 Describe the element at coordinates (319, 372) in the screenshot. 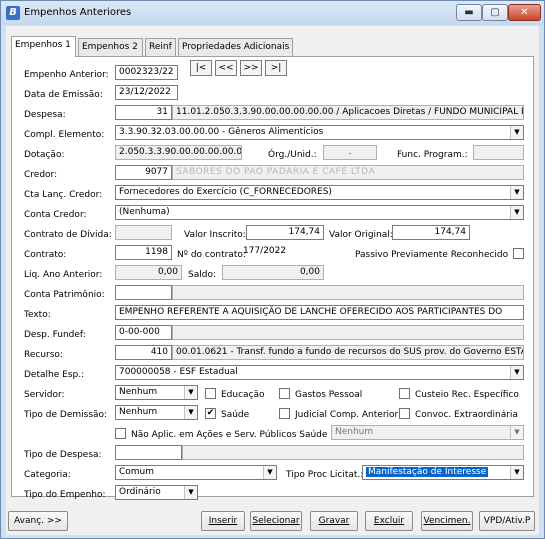

I see `detalhe-esp-select: 700000058 - ESF Estadual ▼` at that location.